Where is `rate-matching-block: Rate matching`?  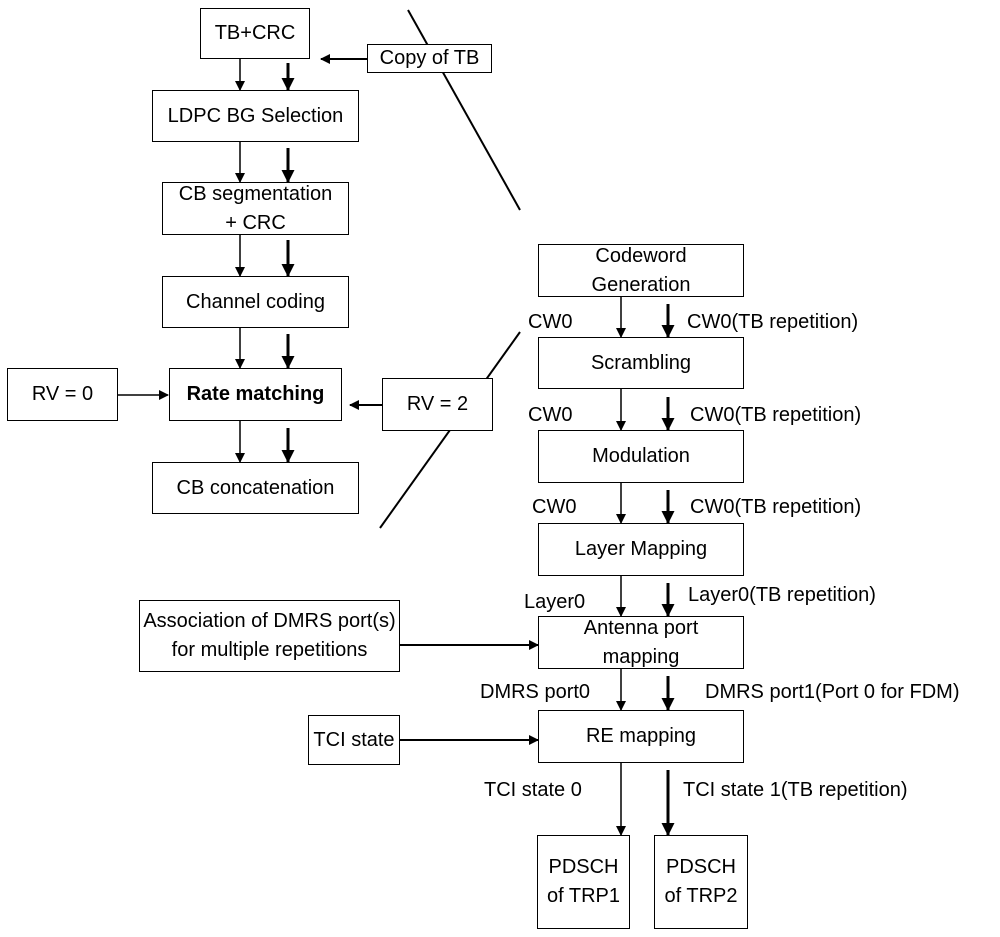
rate-matching-block: Rate matching is located at coordinates (255, 394).